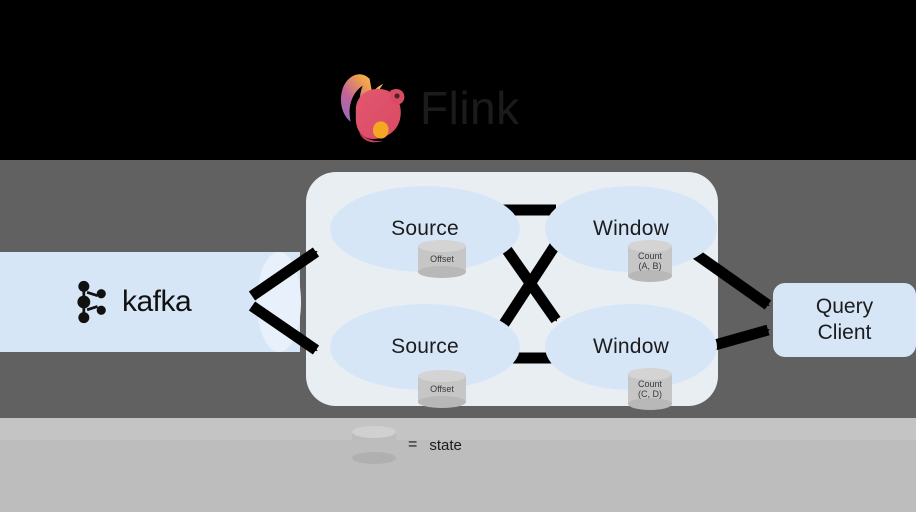 The width and height of the screenshot is (916, 512). I want to click on state-label-group: Count (A, B), so click(650, 261).